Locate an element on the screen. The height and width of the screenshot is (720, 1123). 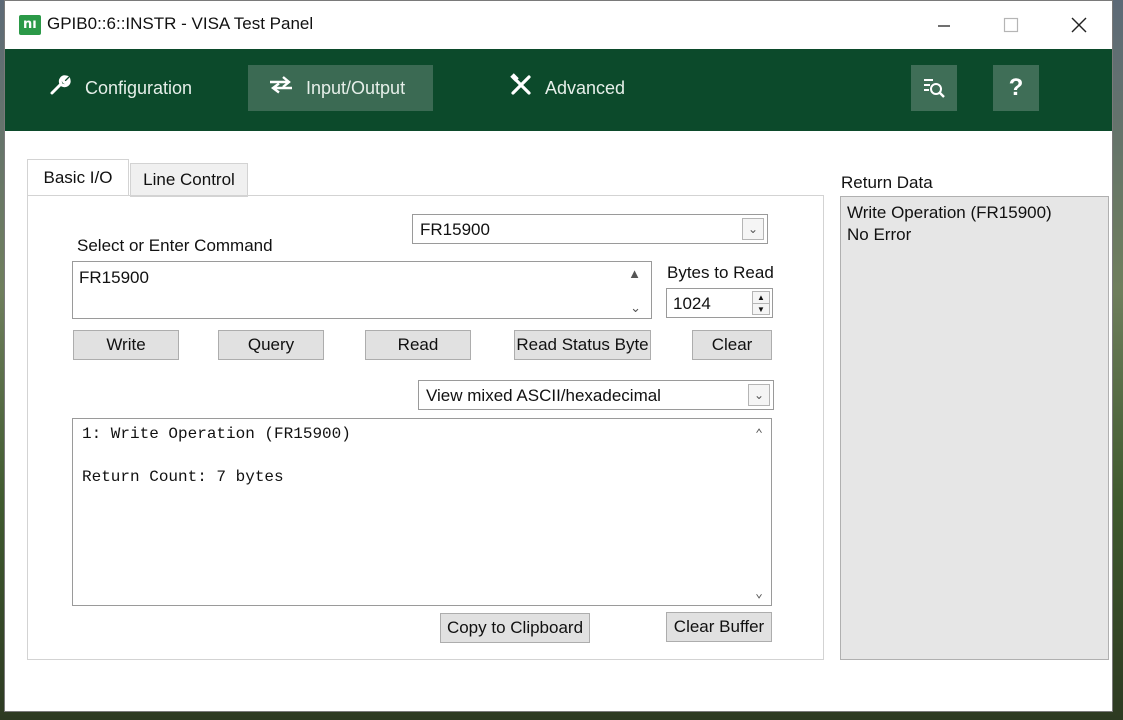
help-button: ? is located at coordinates (1016, 88).